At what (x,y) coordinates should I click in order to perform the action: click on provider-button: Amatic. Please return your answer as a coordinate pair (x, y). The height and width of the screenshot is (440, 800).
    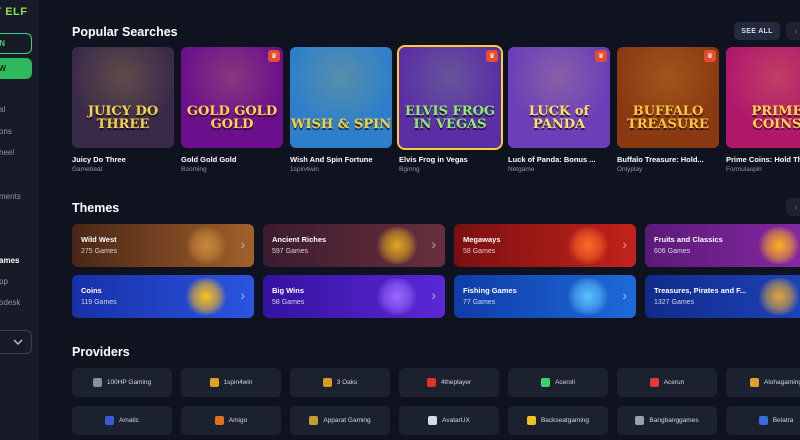
    Looking at the image, I should click on (122, 420).